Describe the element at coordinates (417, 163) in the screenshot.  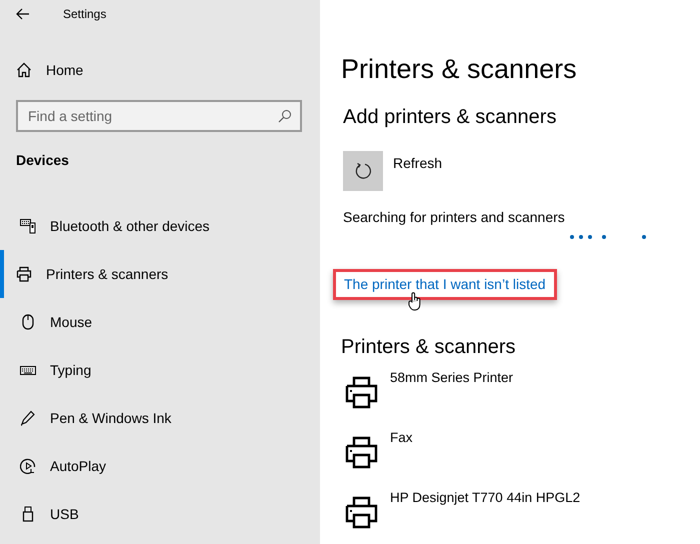
I see `refresh-label: Refresh` at that location.